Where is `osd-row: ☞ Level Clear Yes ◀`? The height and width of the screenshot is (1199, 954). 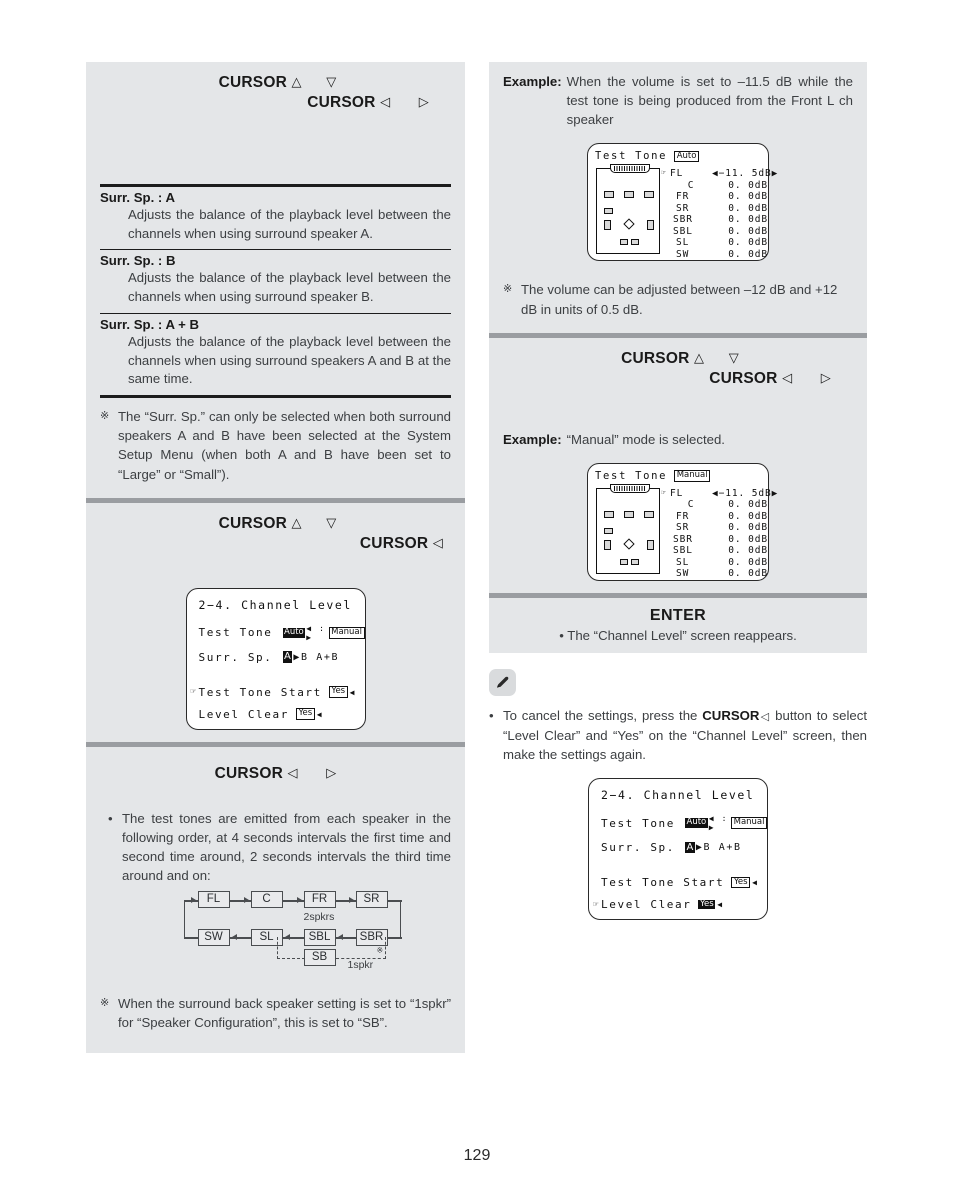 osd-row: ☞ Level Clear Yes ◀ is located at coordinates (678, 904).